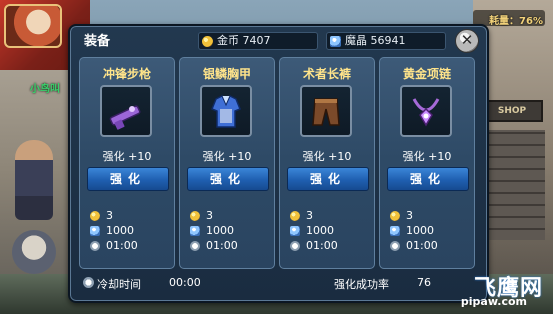  I want to click on armor-icon, so click(226, 111).